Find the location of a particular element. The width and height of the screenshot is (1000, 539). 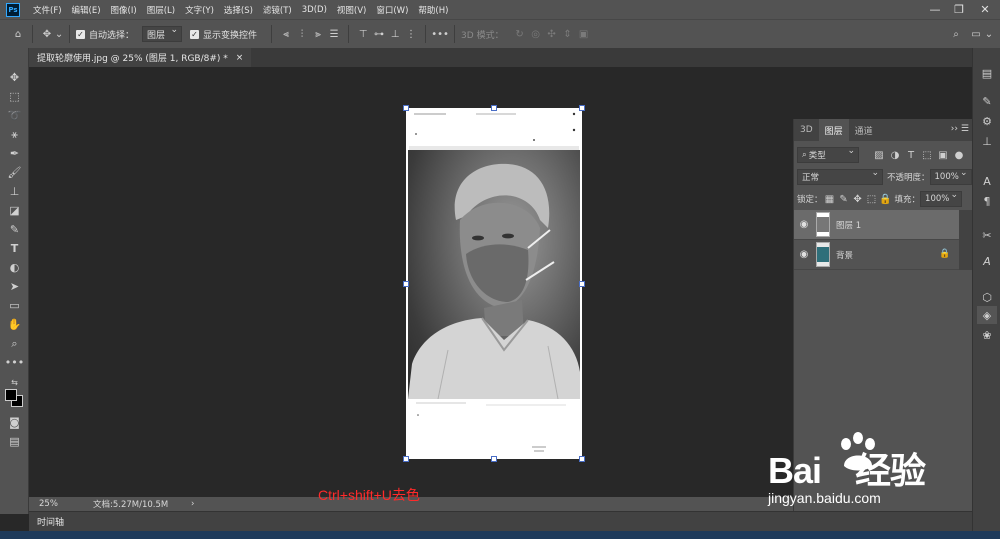

eyedropper-tool-icon: ✒ is located at coordinates (14, 153).